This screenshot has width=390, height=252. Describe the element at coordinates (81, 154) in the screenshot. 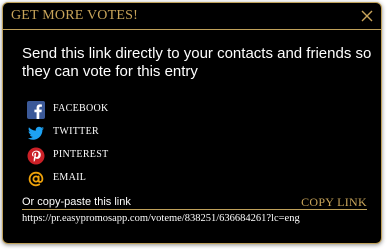

I see `share-label-pinterest: PINTEREST` at that location.